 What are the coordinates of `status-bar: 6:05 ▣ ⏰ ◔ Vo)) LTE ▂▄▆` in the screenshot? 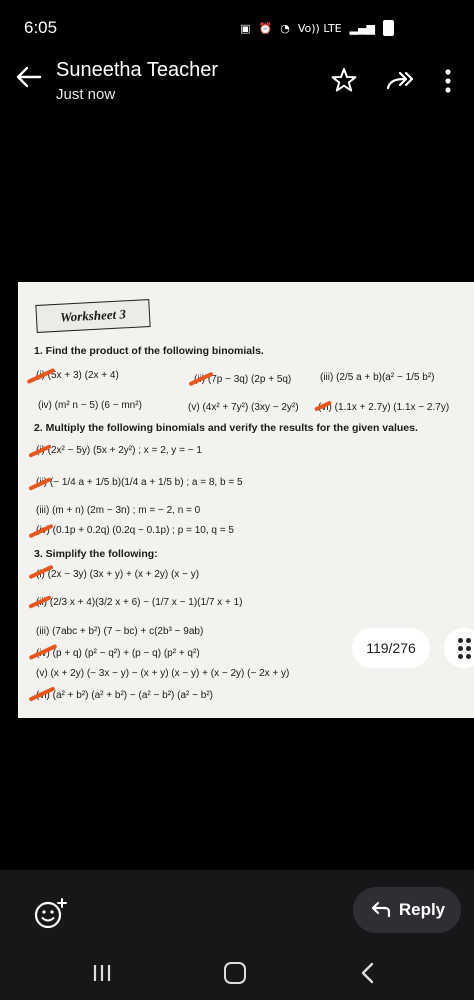 It's located at (237, 28).